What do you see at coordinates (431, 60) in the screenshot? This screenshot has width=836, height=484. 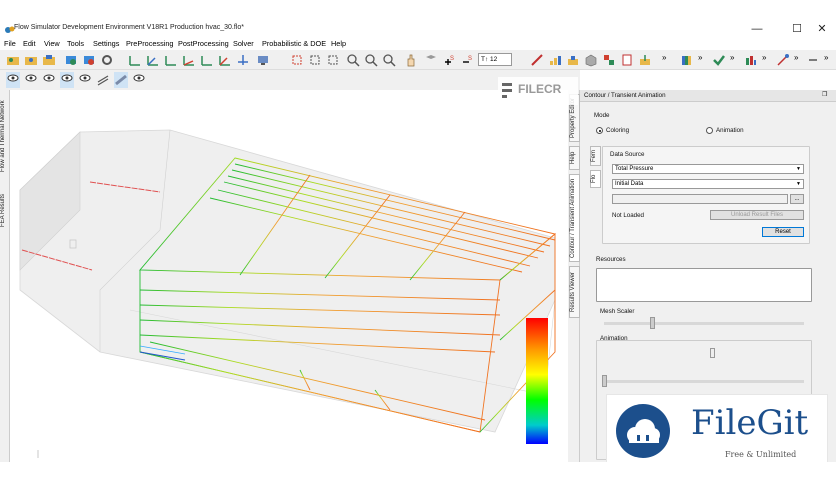 I see `rotate-icon` at bounding box center [431, 60].